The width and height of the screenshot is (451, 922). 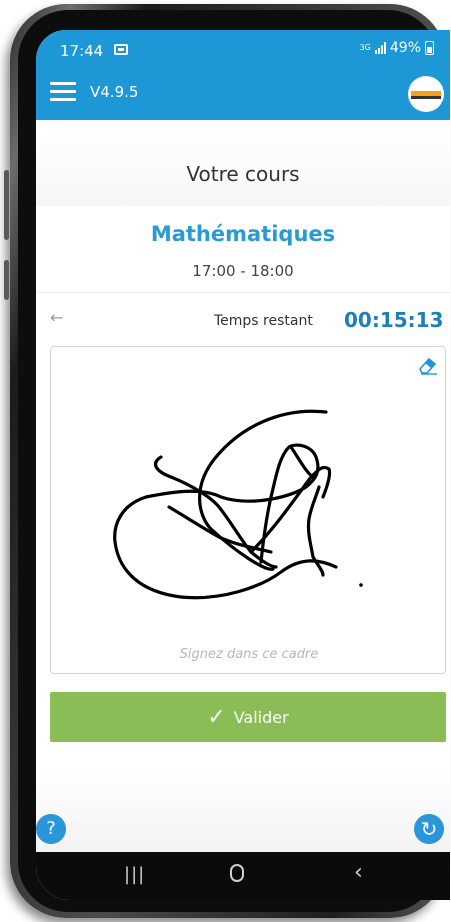 I want to click on hamburger-icon, so click(x=63, y=83).